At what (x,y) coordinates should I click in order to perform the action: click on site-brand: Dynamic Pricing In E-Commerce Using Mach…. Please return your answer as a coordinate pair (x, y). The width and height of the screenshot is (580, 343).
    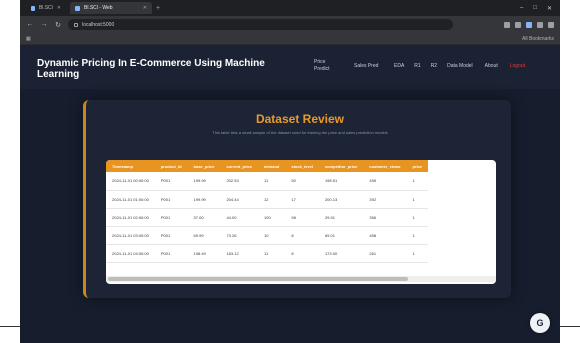
    Looking at the image, I should click on (172, 69).